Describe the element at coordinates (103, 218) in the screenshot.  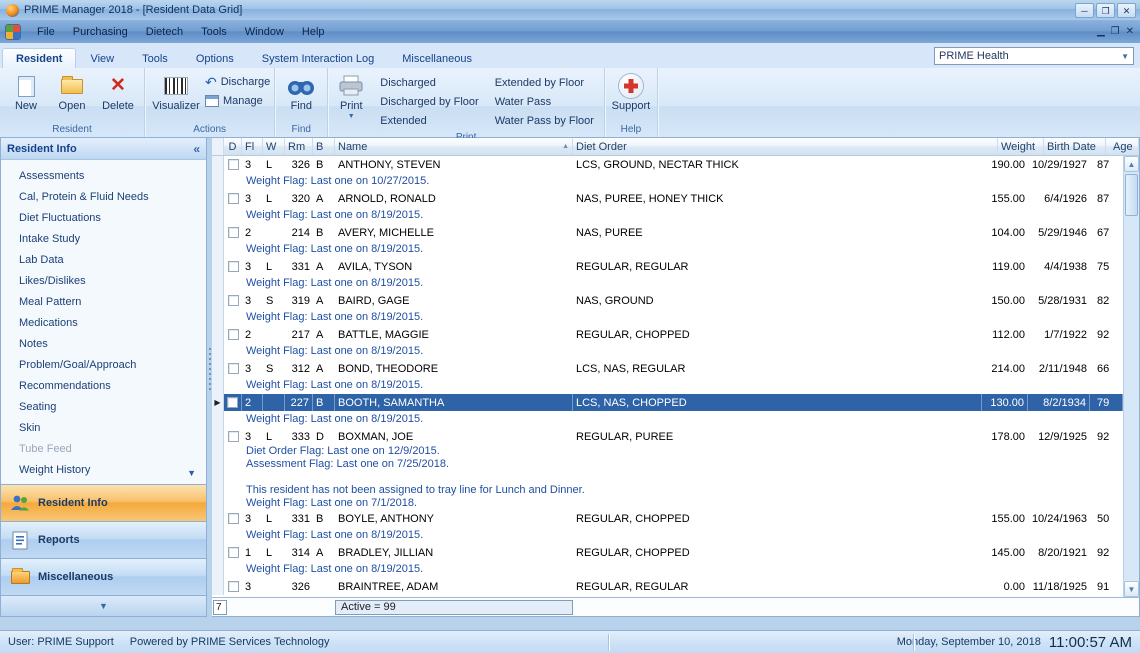
I see `sidebar-item-diet-fluctuations: Diet Fluctuations` at that location.